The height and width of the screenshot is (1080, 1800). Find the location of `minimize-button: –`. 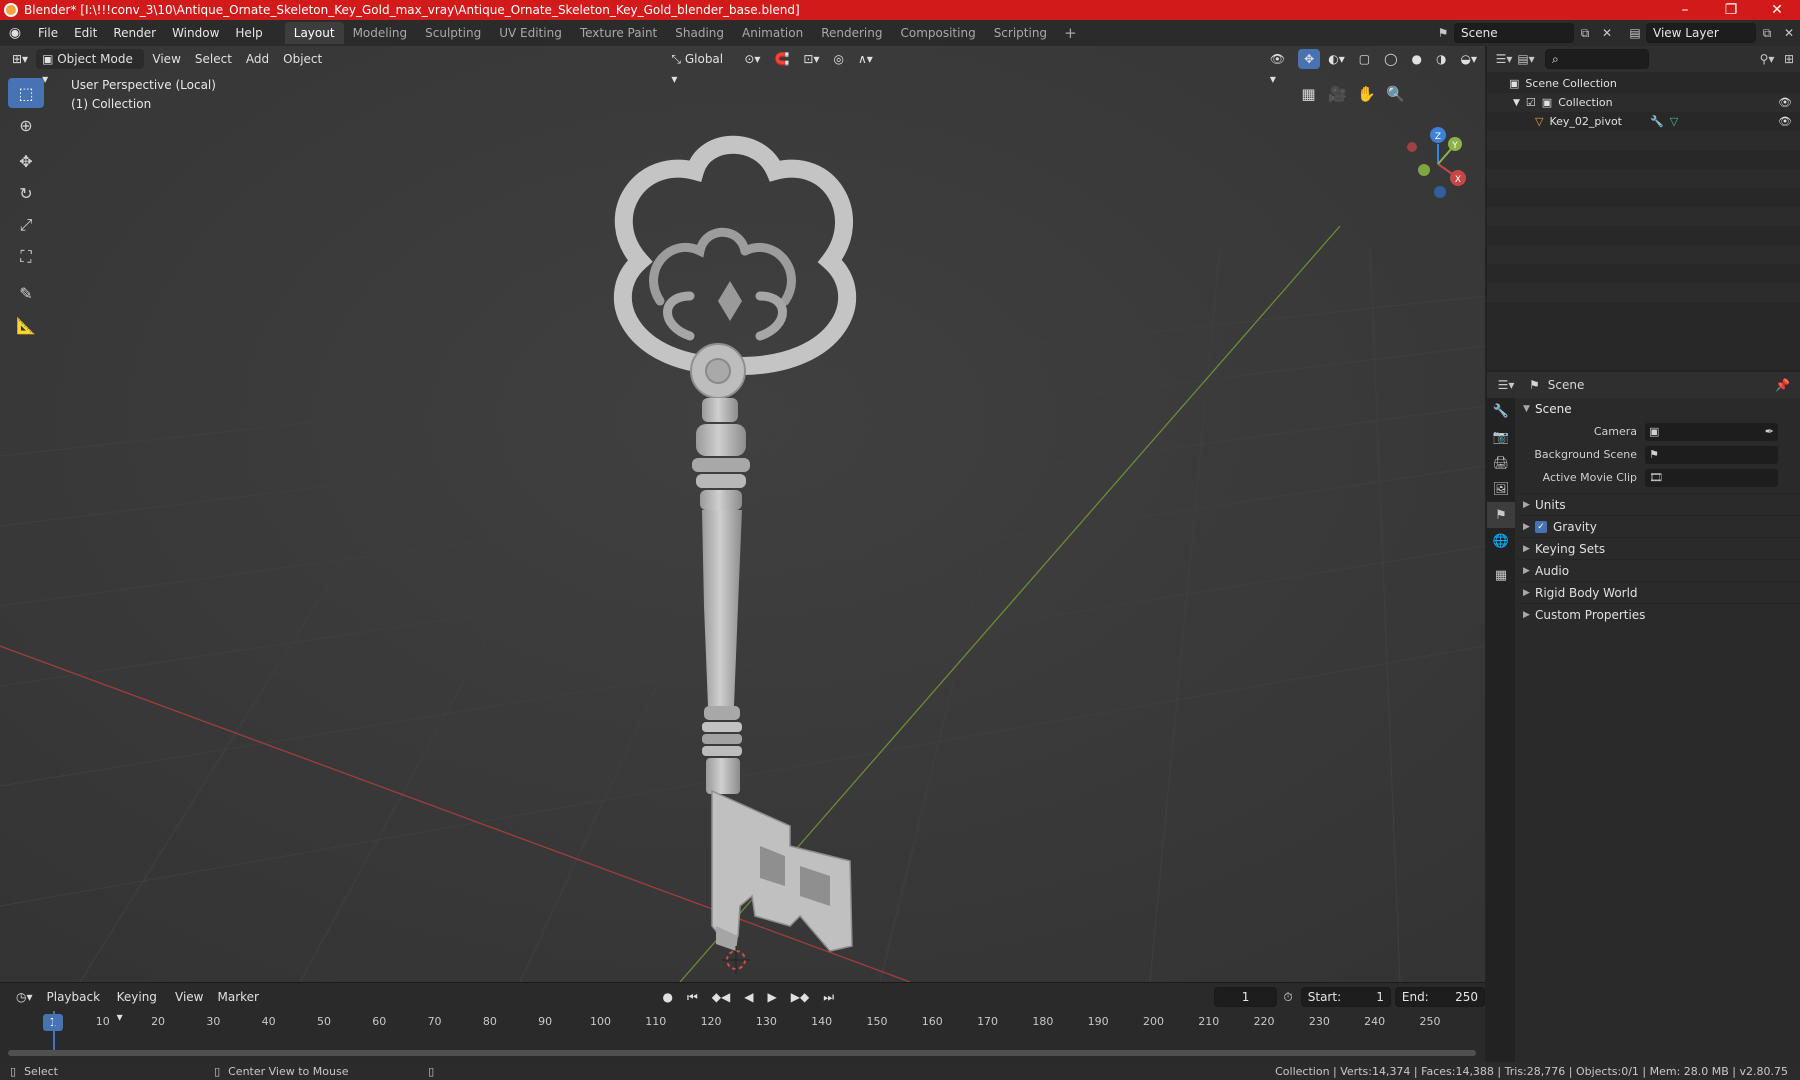

minimize-button: – is located at coordinates (1685, 10).